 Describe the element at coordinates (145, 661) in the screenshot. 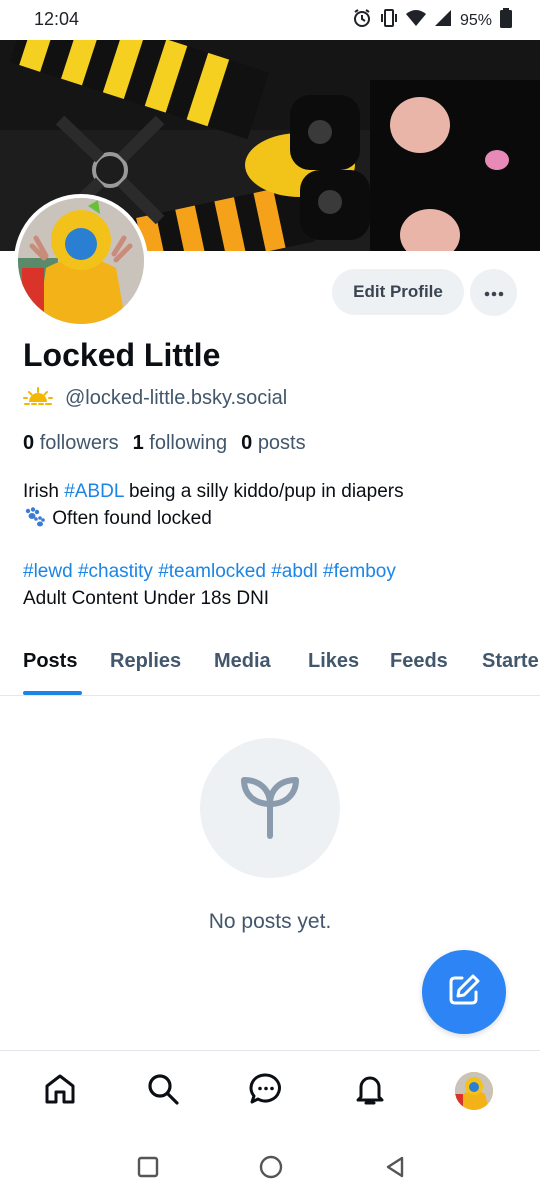

I see `tab-replies: Replies` at that location.